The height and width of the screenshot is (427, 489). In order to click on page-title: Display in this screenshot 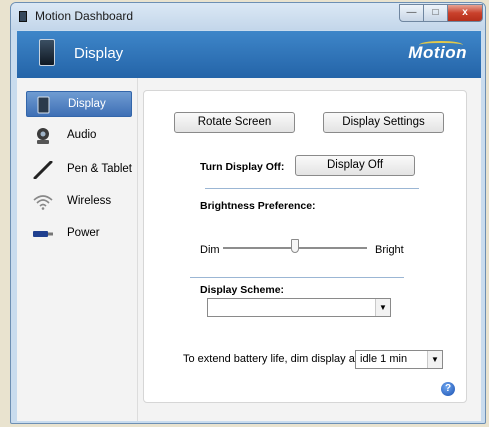, I will do `click(99, 53)`.